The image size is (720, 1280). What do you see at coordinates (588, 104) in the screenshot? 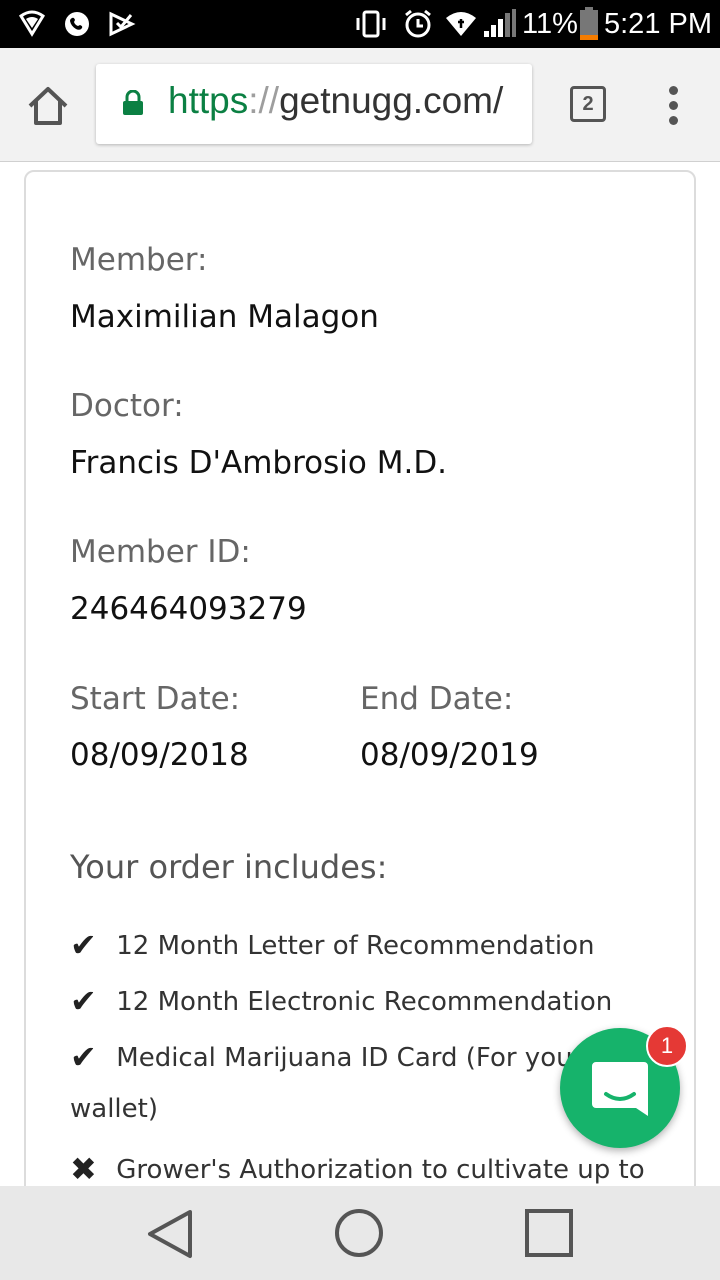
I see `tab-switcher-button: 2` at bounding box center [588, 104].